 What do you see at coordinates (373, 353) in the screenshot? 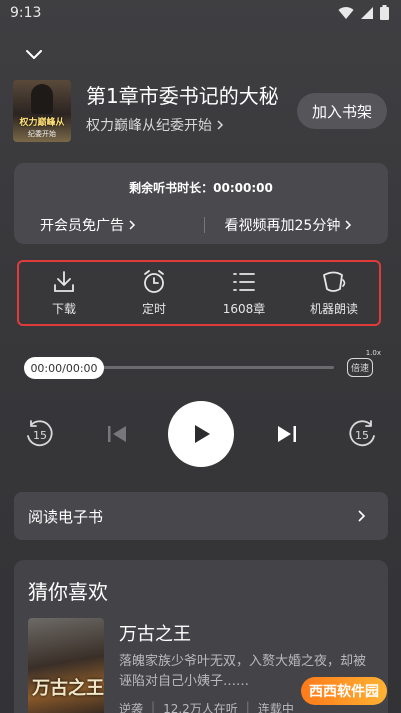
I see `speed-value-badge: 1.0x` at bounding box center [373, 353].